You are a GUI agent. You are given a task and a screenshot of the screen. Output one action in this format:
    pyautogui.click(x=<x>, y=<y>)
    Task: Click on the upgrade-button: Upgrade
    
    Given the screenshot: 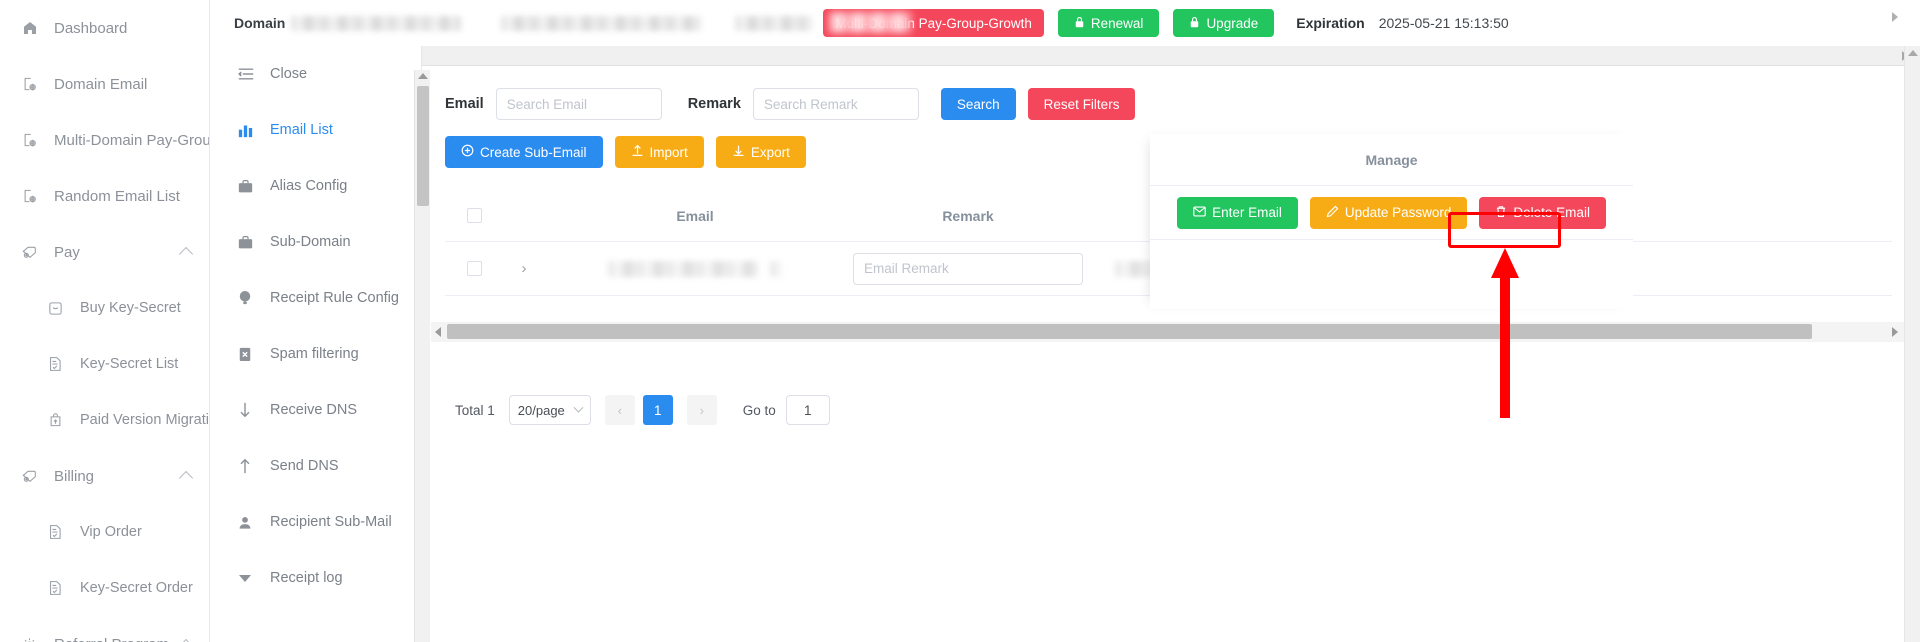 What is the action you would take?
    pyautogui.click(x=1224, y=23)
    